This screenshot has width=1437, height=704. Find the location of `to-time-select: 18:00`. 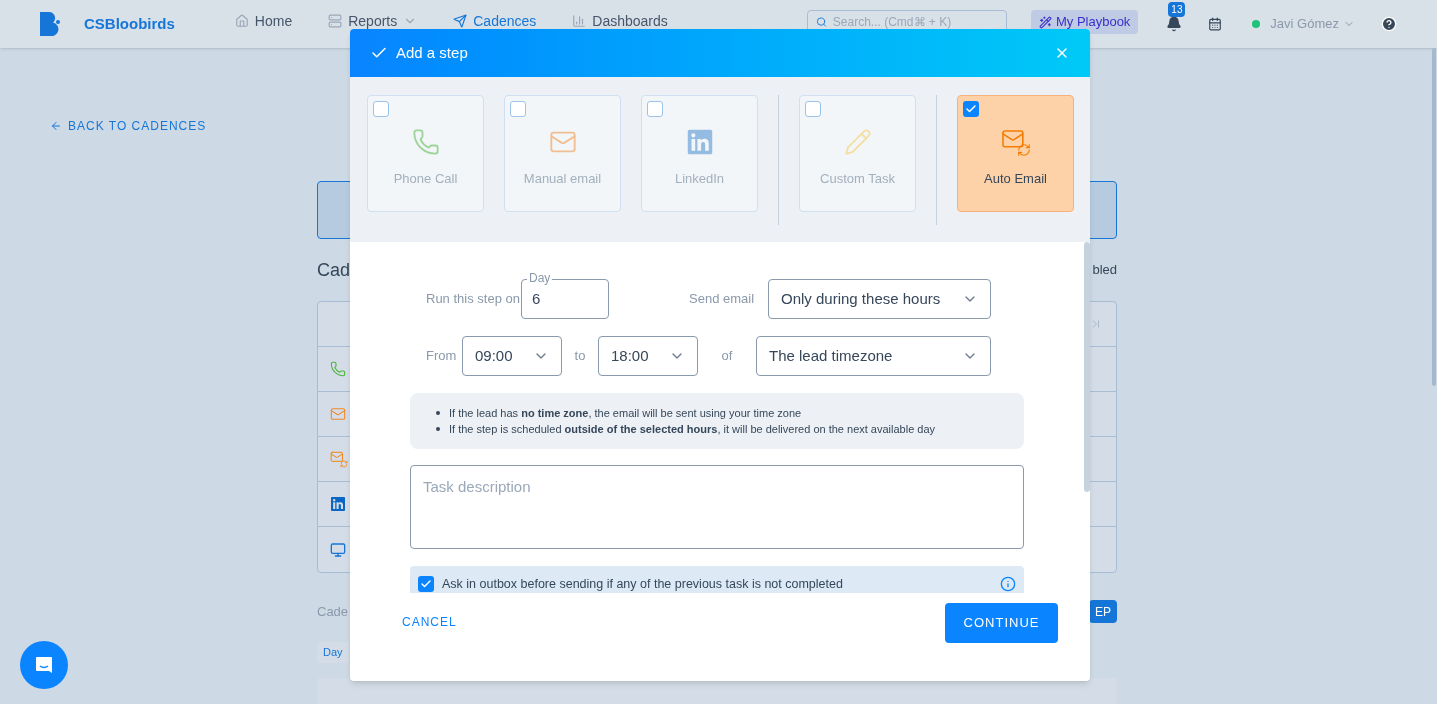

to-time-select: 18:00 is located at coordinates (648, 356).